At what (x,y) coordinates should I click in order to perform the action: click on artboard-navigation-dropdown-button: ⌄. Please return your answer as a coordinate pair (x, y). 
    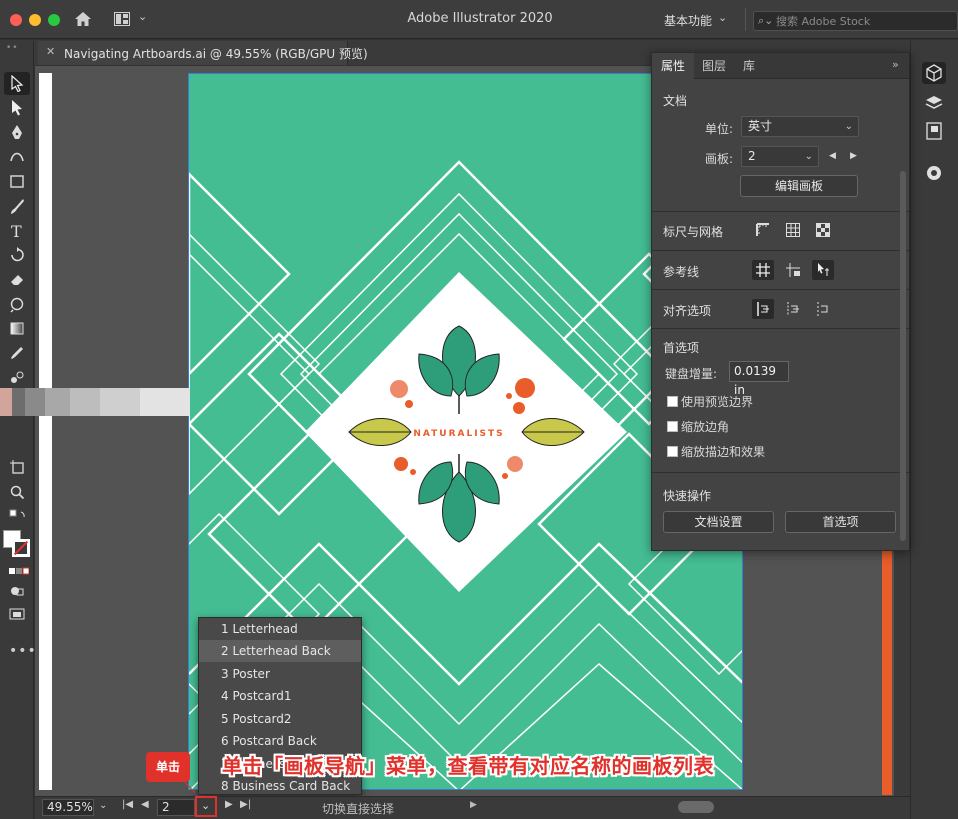
    Looking at the image, I should click on (206, 806).